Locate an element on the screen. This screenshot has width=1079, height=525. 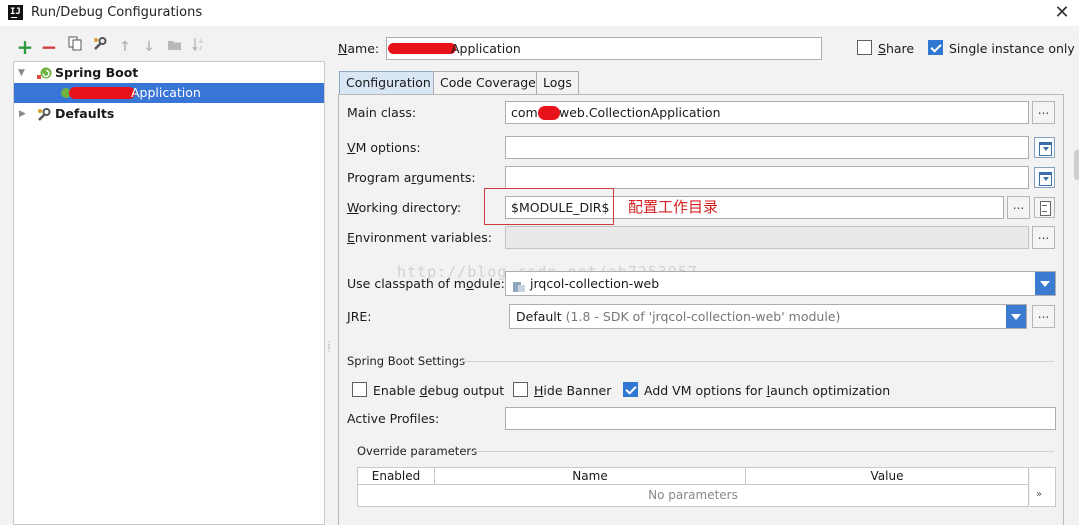
vm-options-expand-icon is located at coordinates (1044, 147).